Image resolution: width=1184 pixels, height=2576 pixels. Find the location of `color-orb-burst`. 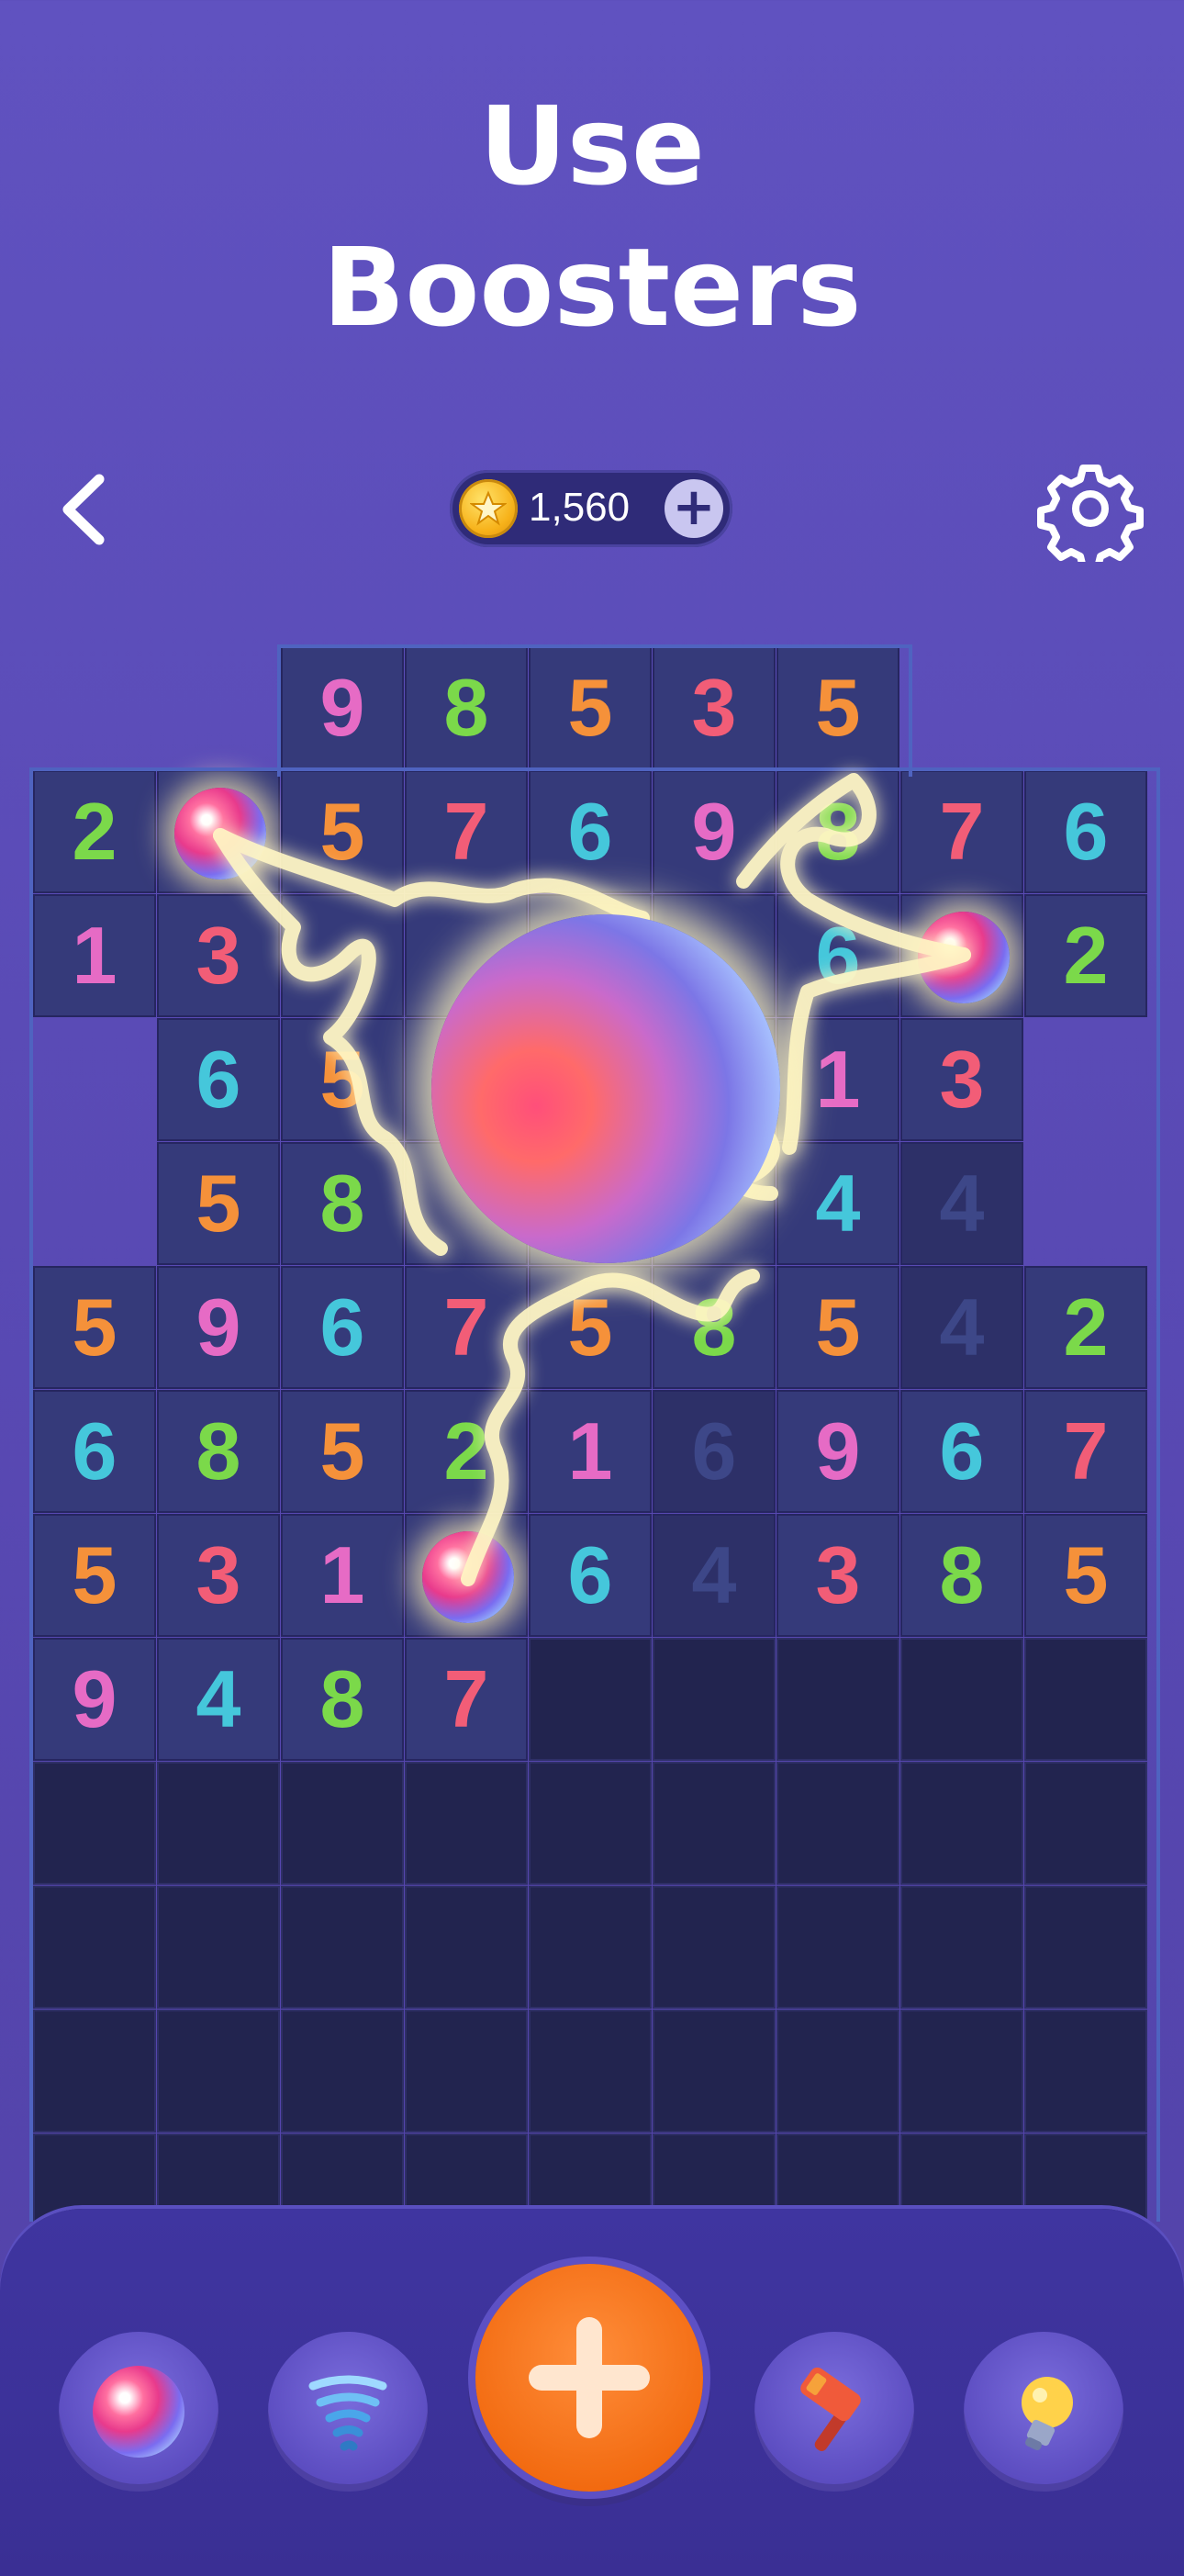

color-orb-burst is located at coordinates (605, 1088).